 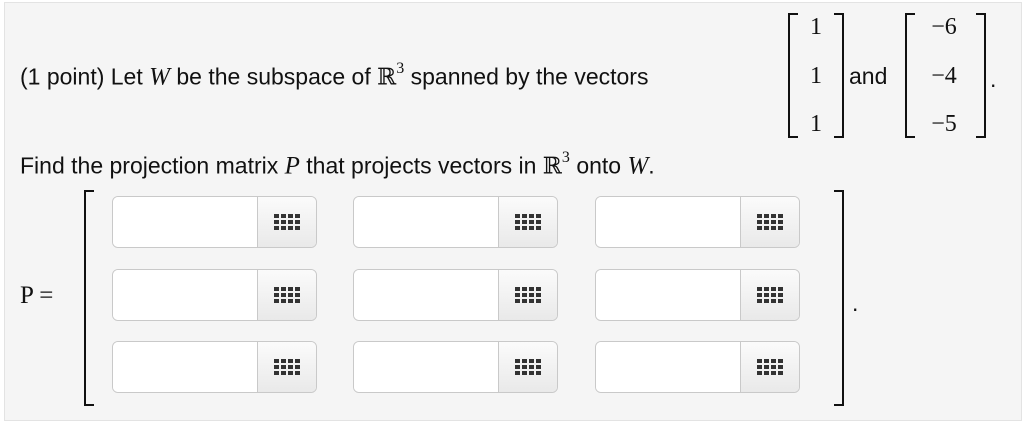 What do you see at coordinates (944, 27) in the screenshot?
I see `vector2-entry: −6` at bounding box center [944, 27].